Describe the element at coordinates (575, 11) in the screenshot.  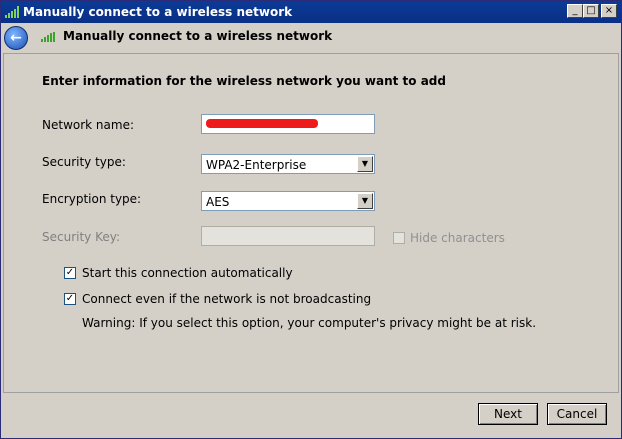
I see `minimize-button: _` at that location.